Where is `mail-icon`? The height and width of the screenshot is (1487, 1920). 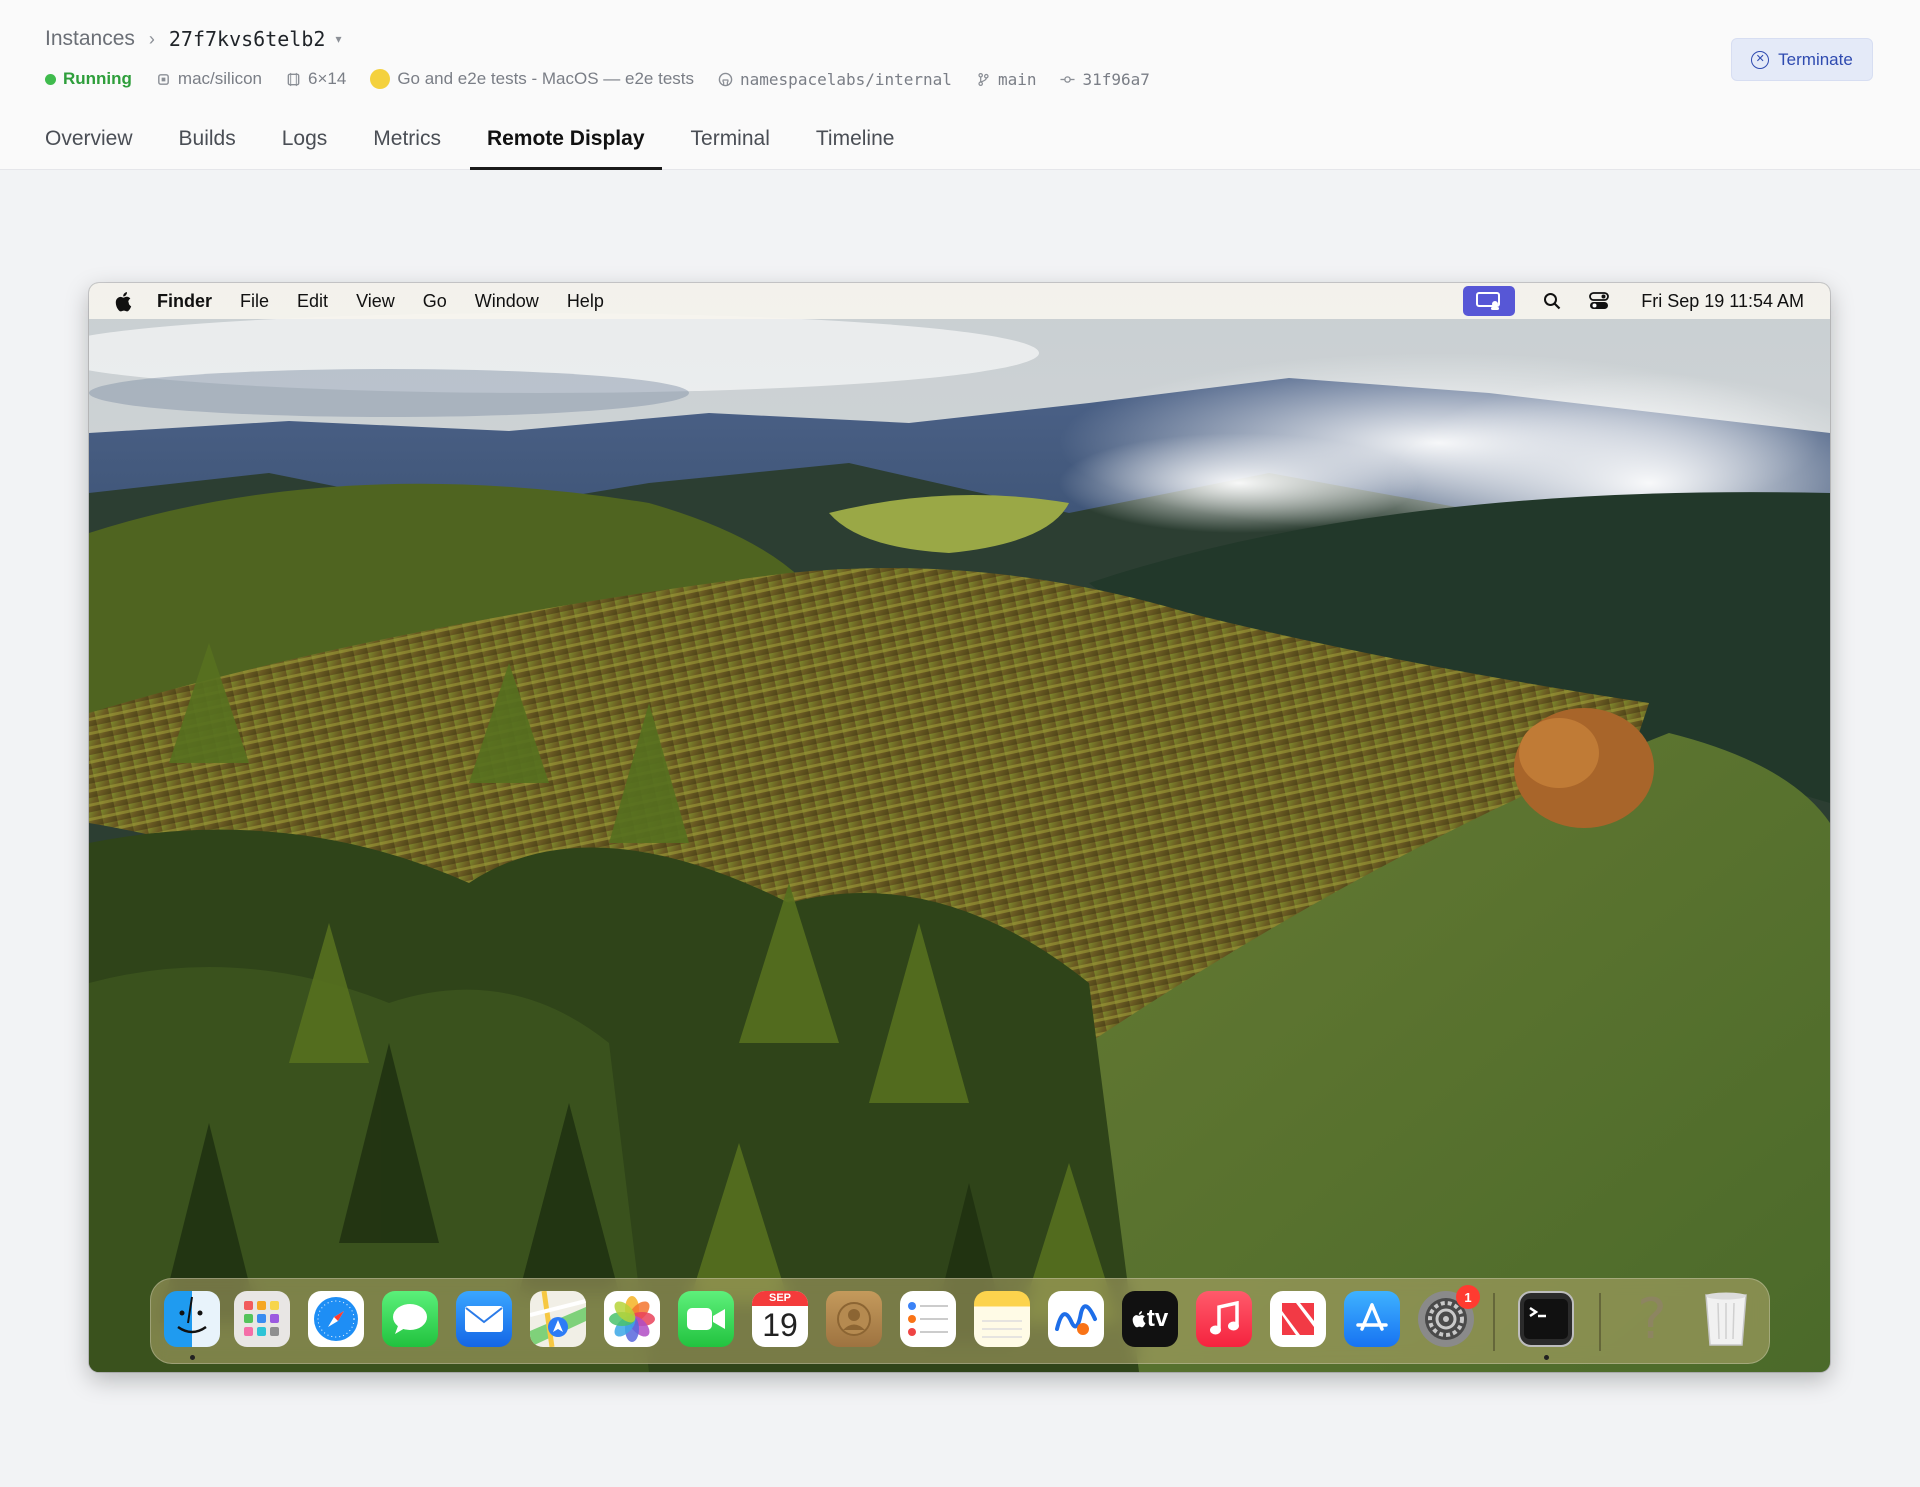 mail-icon is located at coordinates (484, 1319).